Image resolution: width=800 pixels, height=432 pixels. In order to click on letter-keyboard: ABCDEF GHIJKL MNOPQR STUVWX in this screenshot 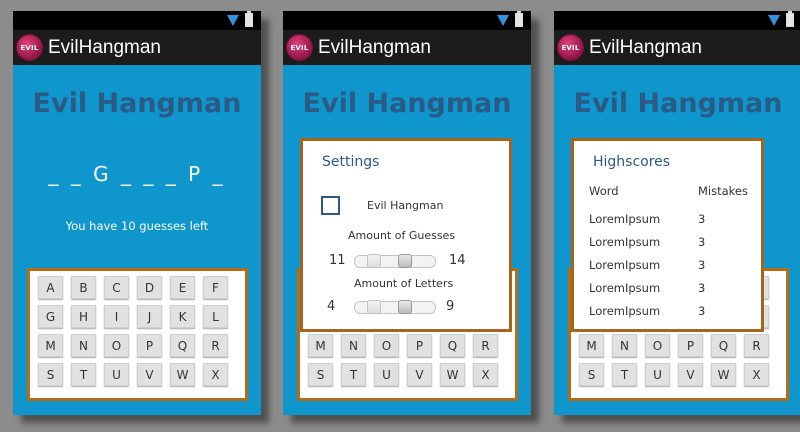, I will do `click(137, 334)`.